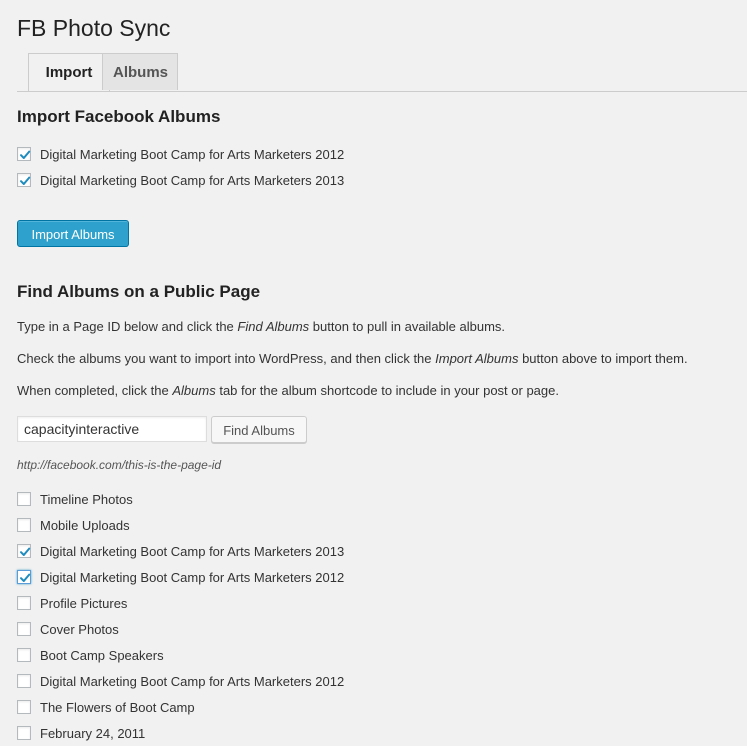 The height and width of the screenshot is (746, 747). Describe the element at coordinates (117, 707) in the screenshot. I see `album-label: The Flowers of Boot Camp` at that location.